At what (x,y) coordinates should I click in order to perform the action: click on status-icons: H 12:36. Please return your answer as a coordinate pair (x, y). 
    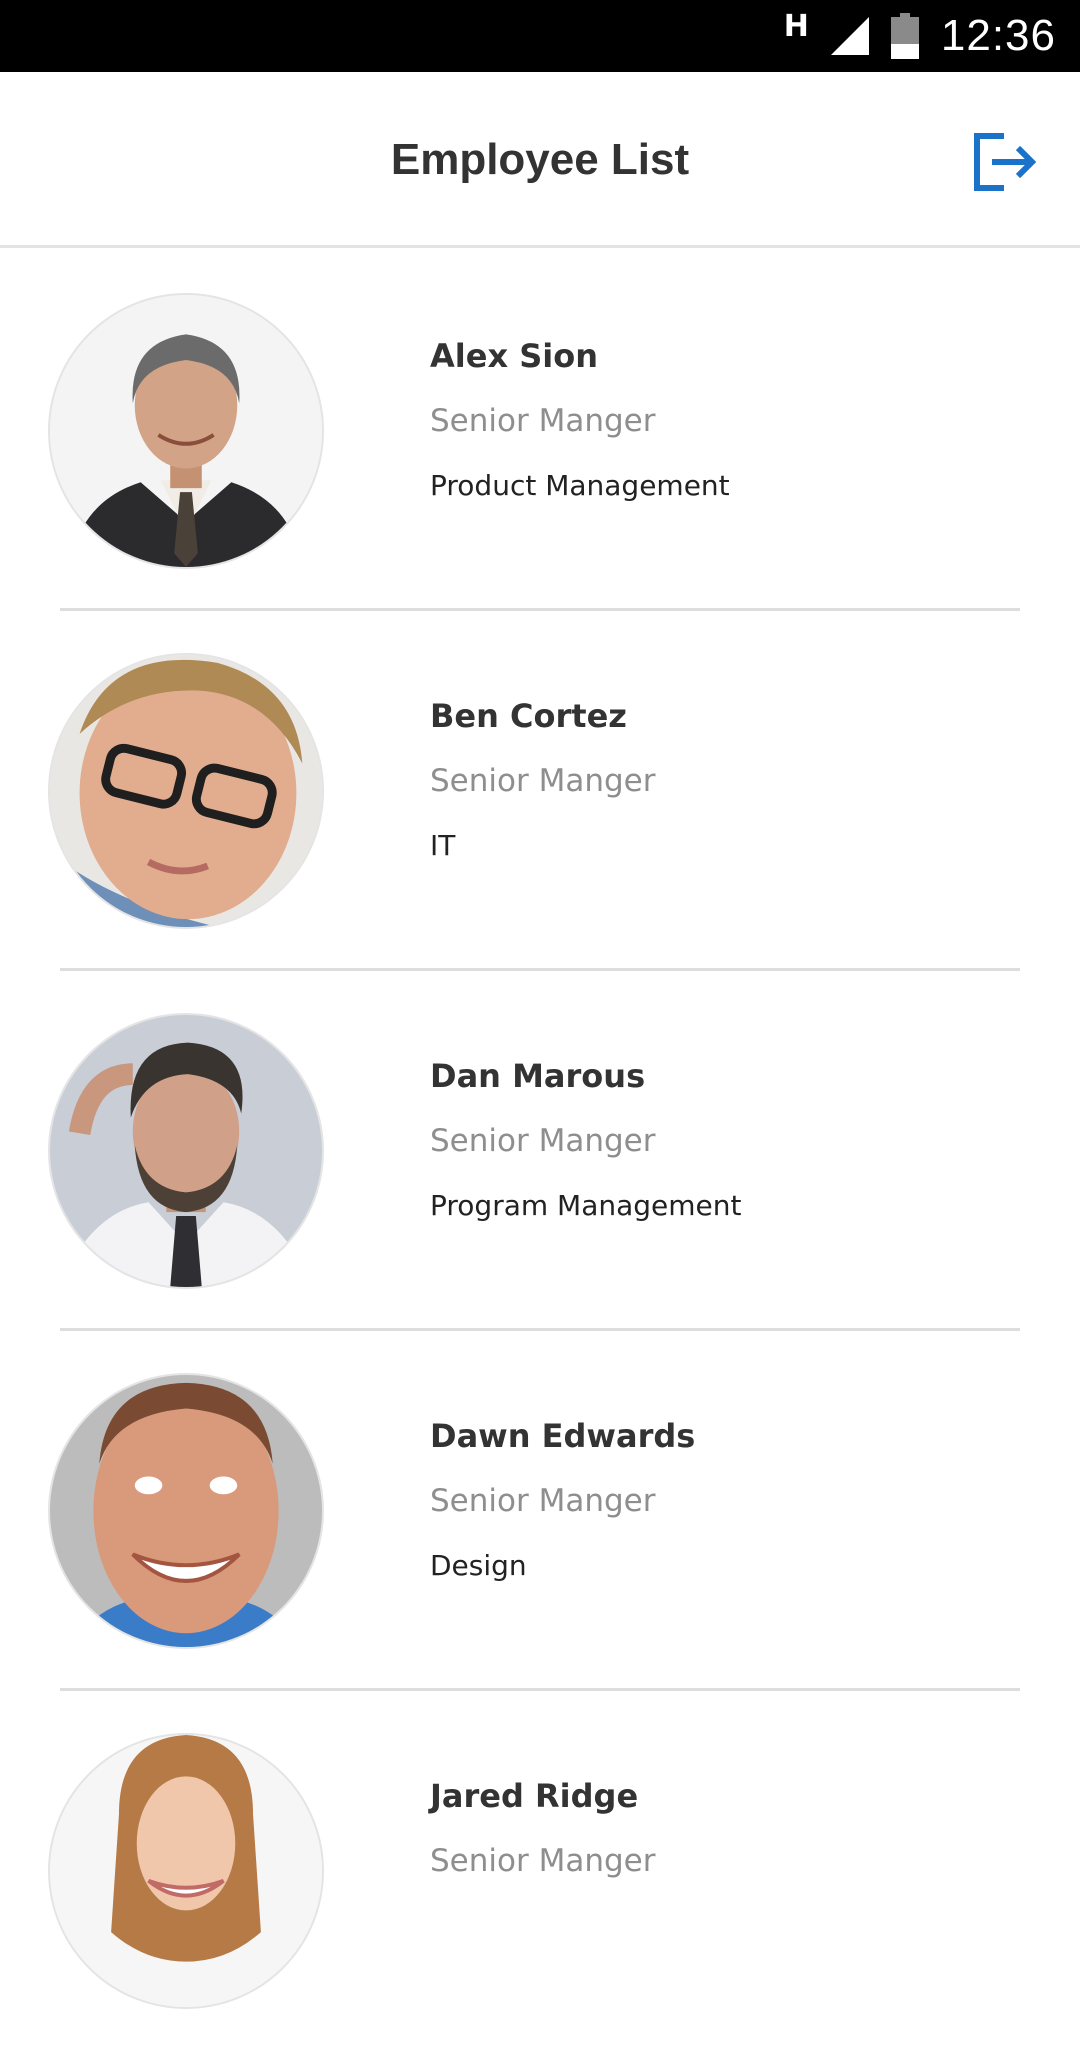
    Looking at the image, I should click on (920, 36).